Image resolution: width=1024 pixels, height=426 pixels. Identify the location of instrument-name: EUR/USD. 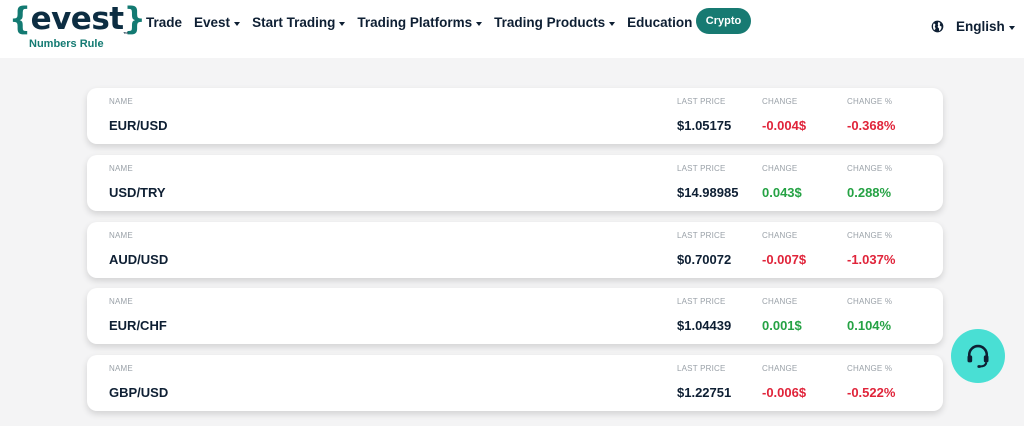
(138, 125).